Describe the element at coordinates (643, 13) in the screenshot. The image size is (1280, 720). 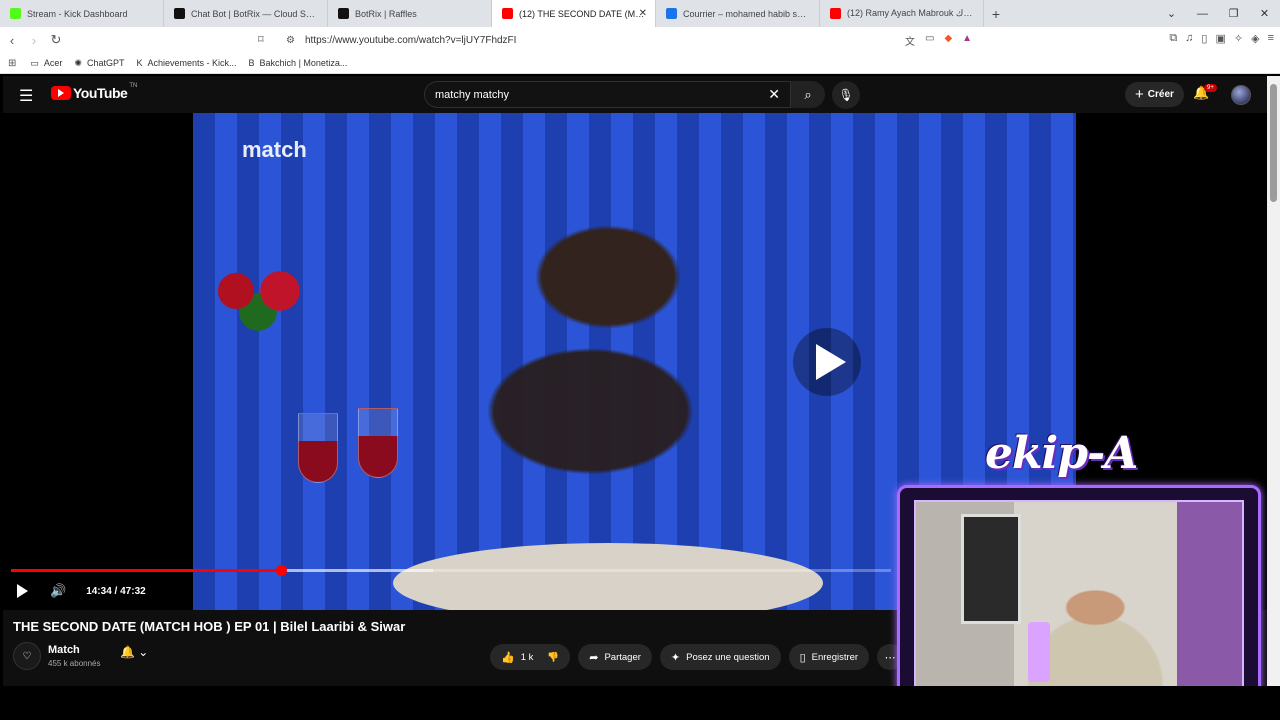
I see `tab-close-icon: ✕` at that location.